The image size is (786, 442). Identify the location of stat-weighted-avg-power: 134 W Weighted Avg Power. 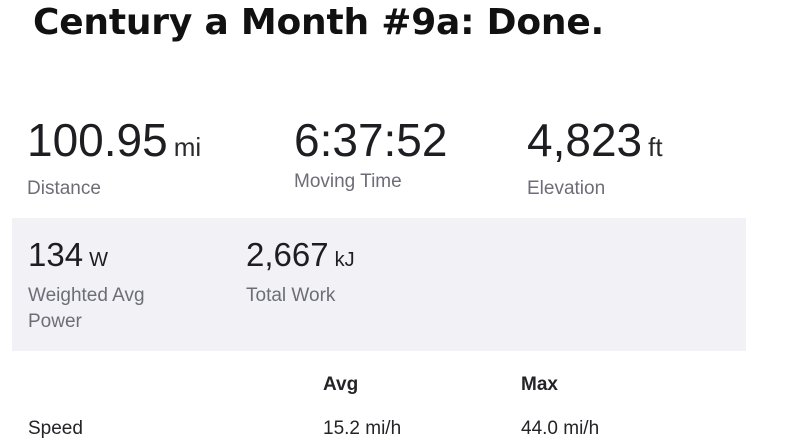
(113, 286).